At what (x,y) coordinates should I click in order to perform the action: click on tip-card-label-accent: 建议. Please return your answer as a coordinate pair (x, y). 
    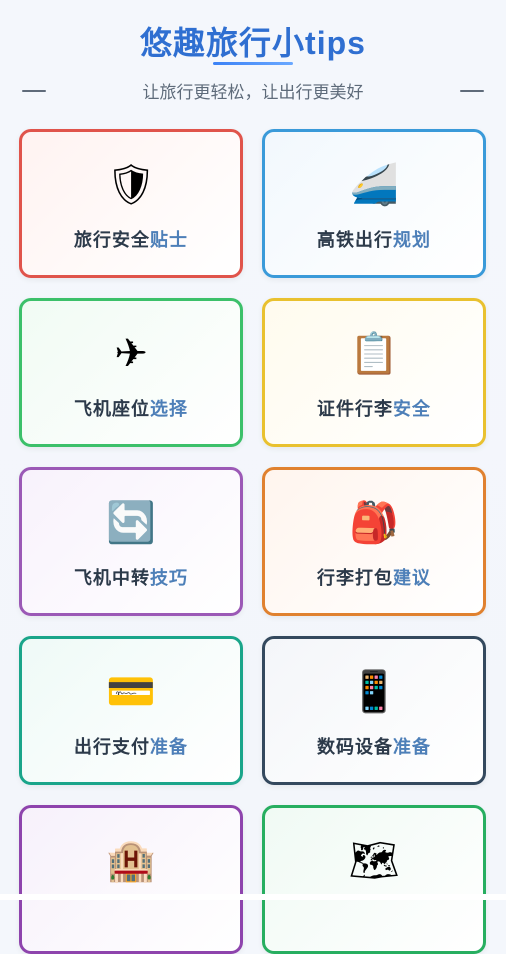
    Looking at the image, I should click on (412, 578).